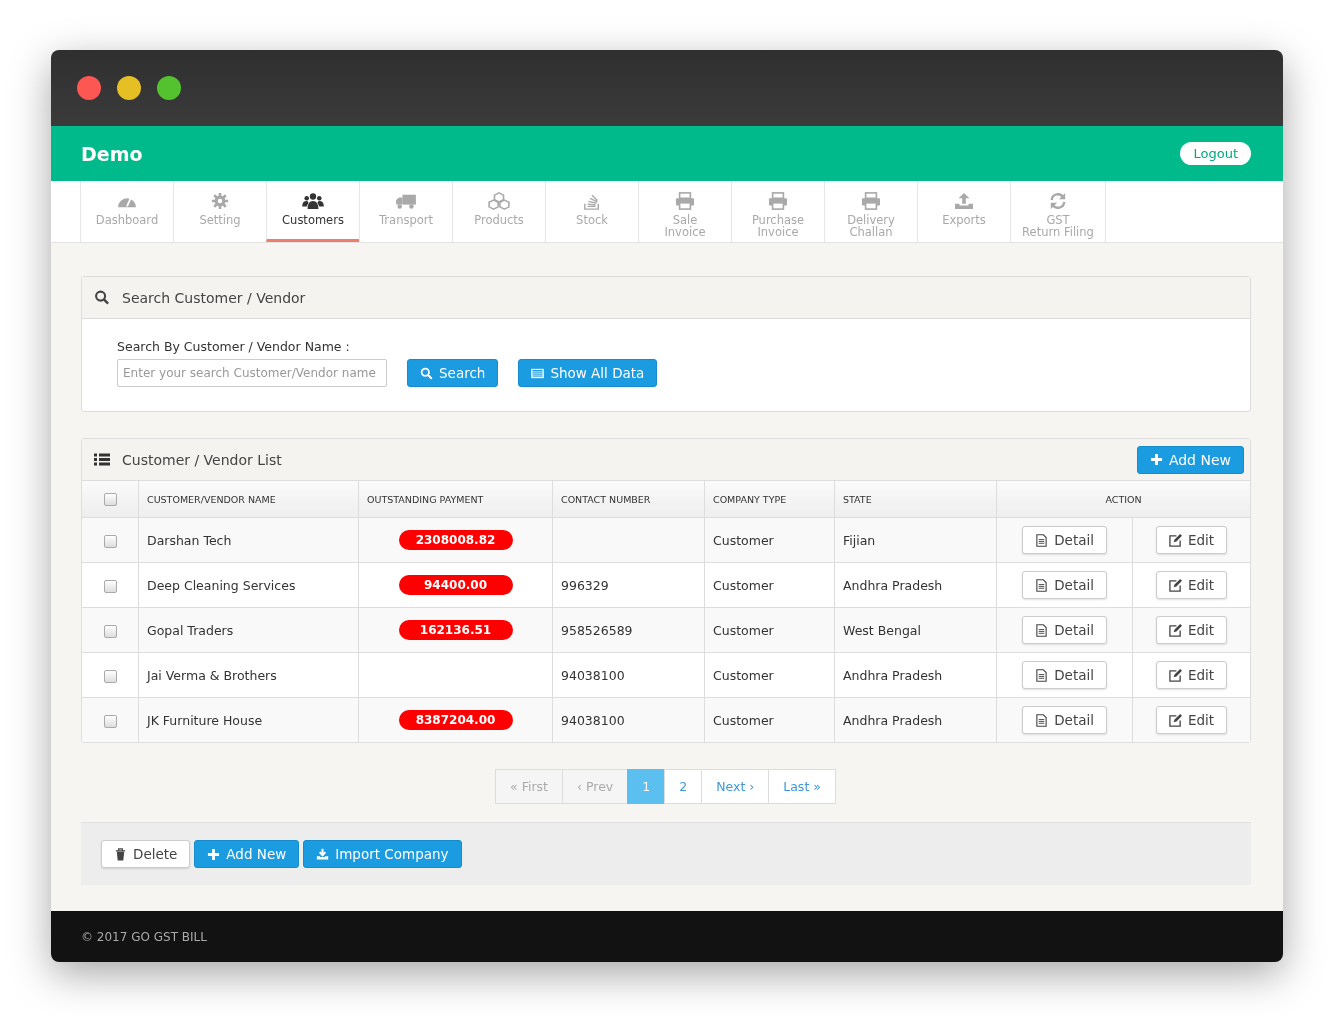  What do you see at coordinates (425, 499) in the screenshot?
I see `column-header: OUTSTANDING PAYMENT` at bounding box center [425, 499].